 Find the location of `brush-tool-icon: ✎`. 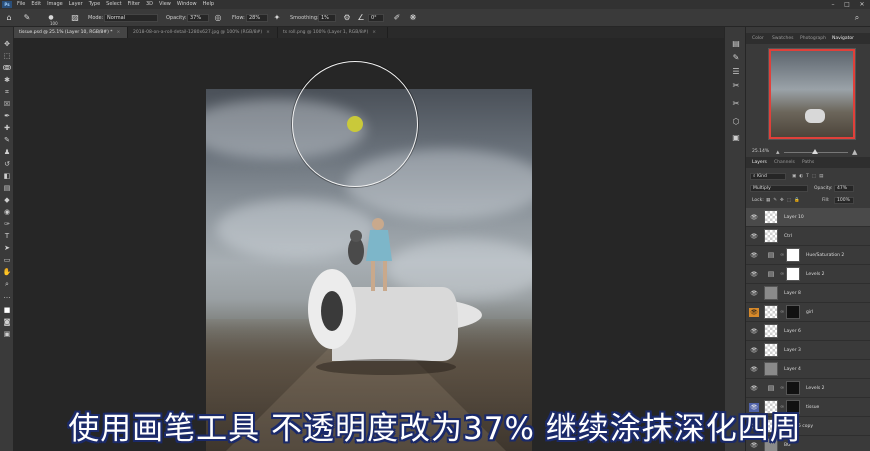

brush-tool-icon: ✎ is located at coordinates (7, 140).